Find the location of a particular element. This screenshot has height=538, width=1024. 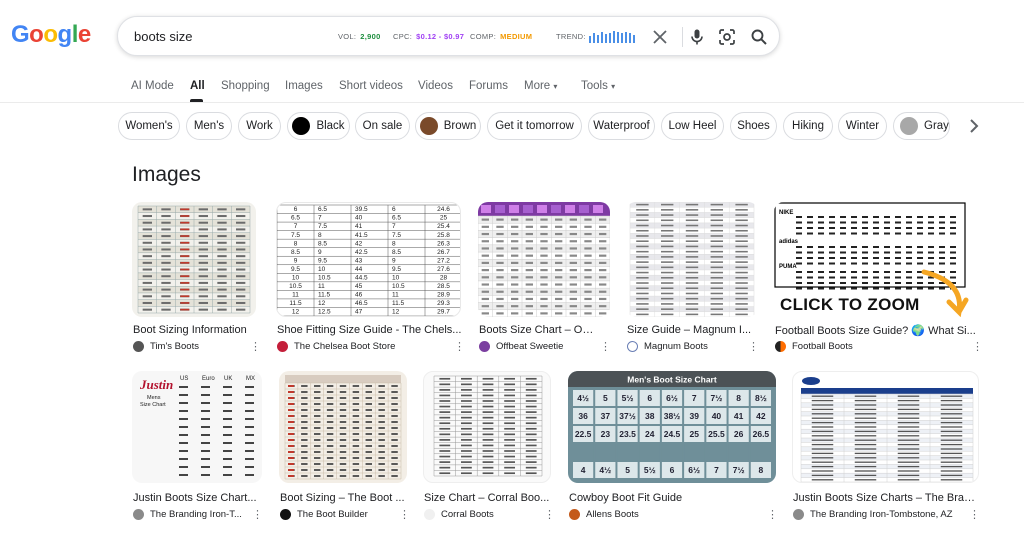

chip-waterproof: Waterproof is located at coordinates (621, 126).